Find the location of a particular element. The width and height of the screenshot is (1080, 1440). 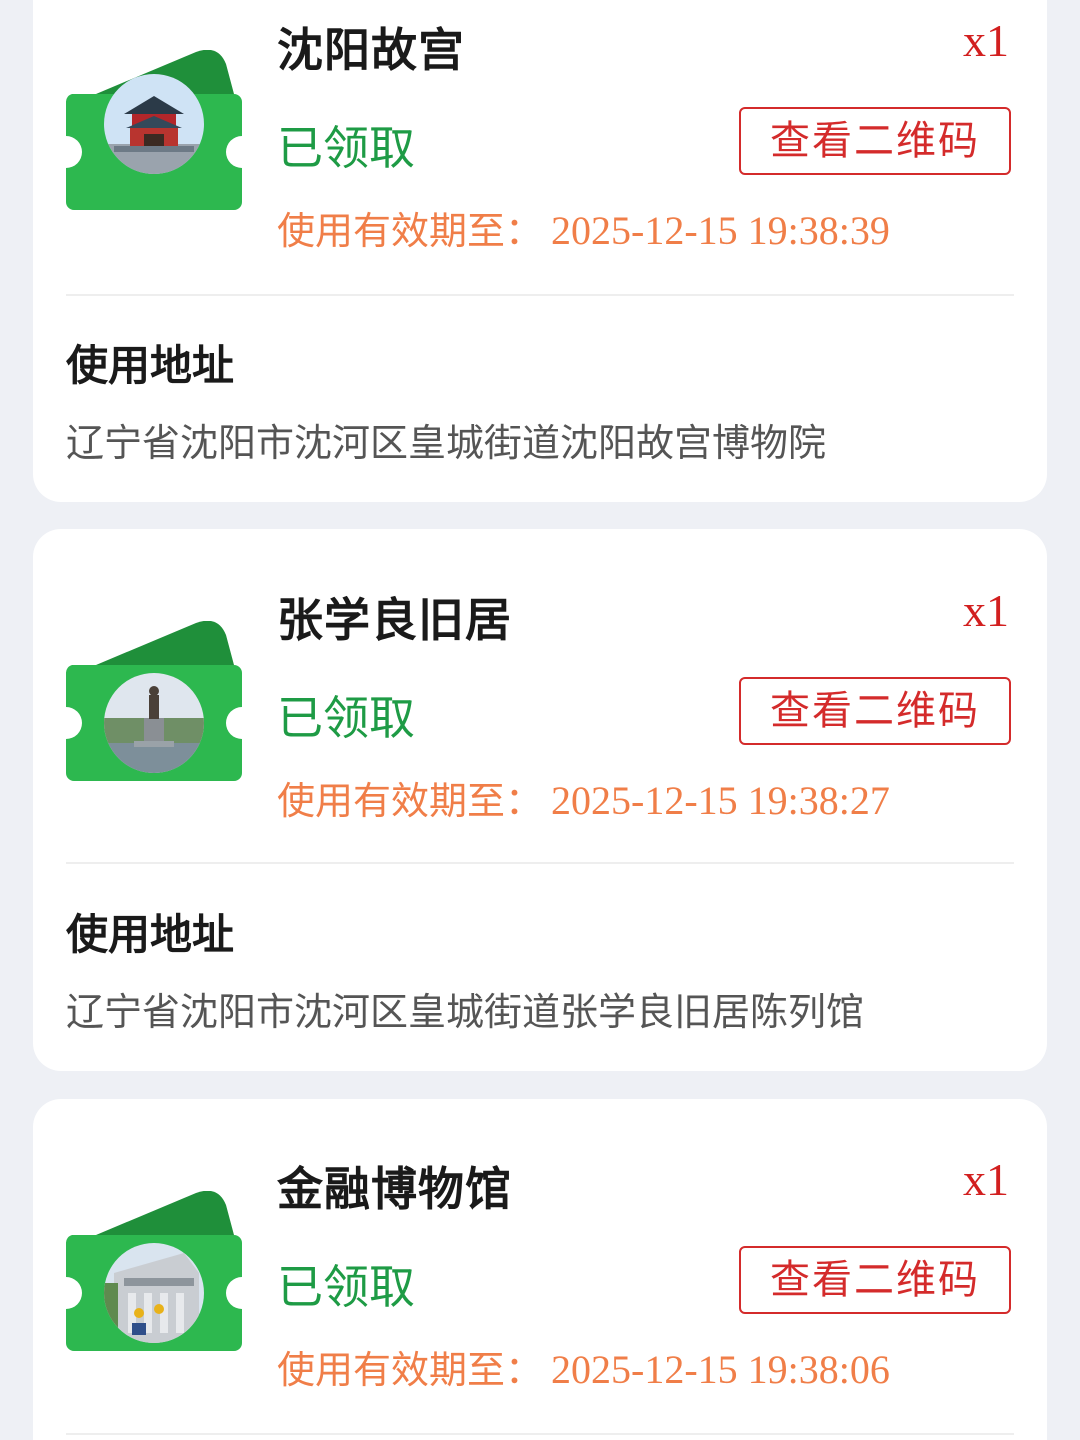

palace-tower-thumbnail is located at coordinates (154, 124).